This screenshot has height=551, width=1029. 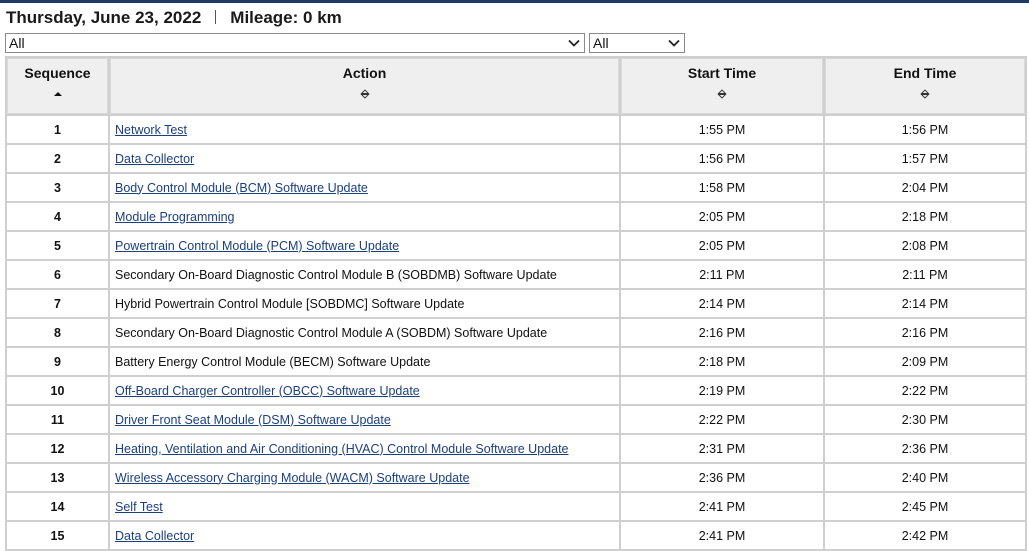 What do you see at coordinates (104, 17) in the screenshot?
I see `session-date: Thursday, June 23, 2022` at bounding box center [104, 17].